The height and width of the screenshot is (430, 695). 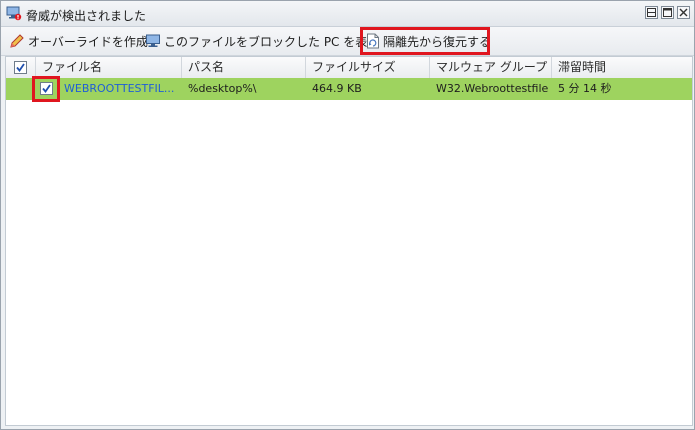 I want to click on show-blocked-pcs-button: このファイルをブロックした PC を表示, so click(x=262, y=41).